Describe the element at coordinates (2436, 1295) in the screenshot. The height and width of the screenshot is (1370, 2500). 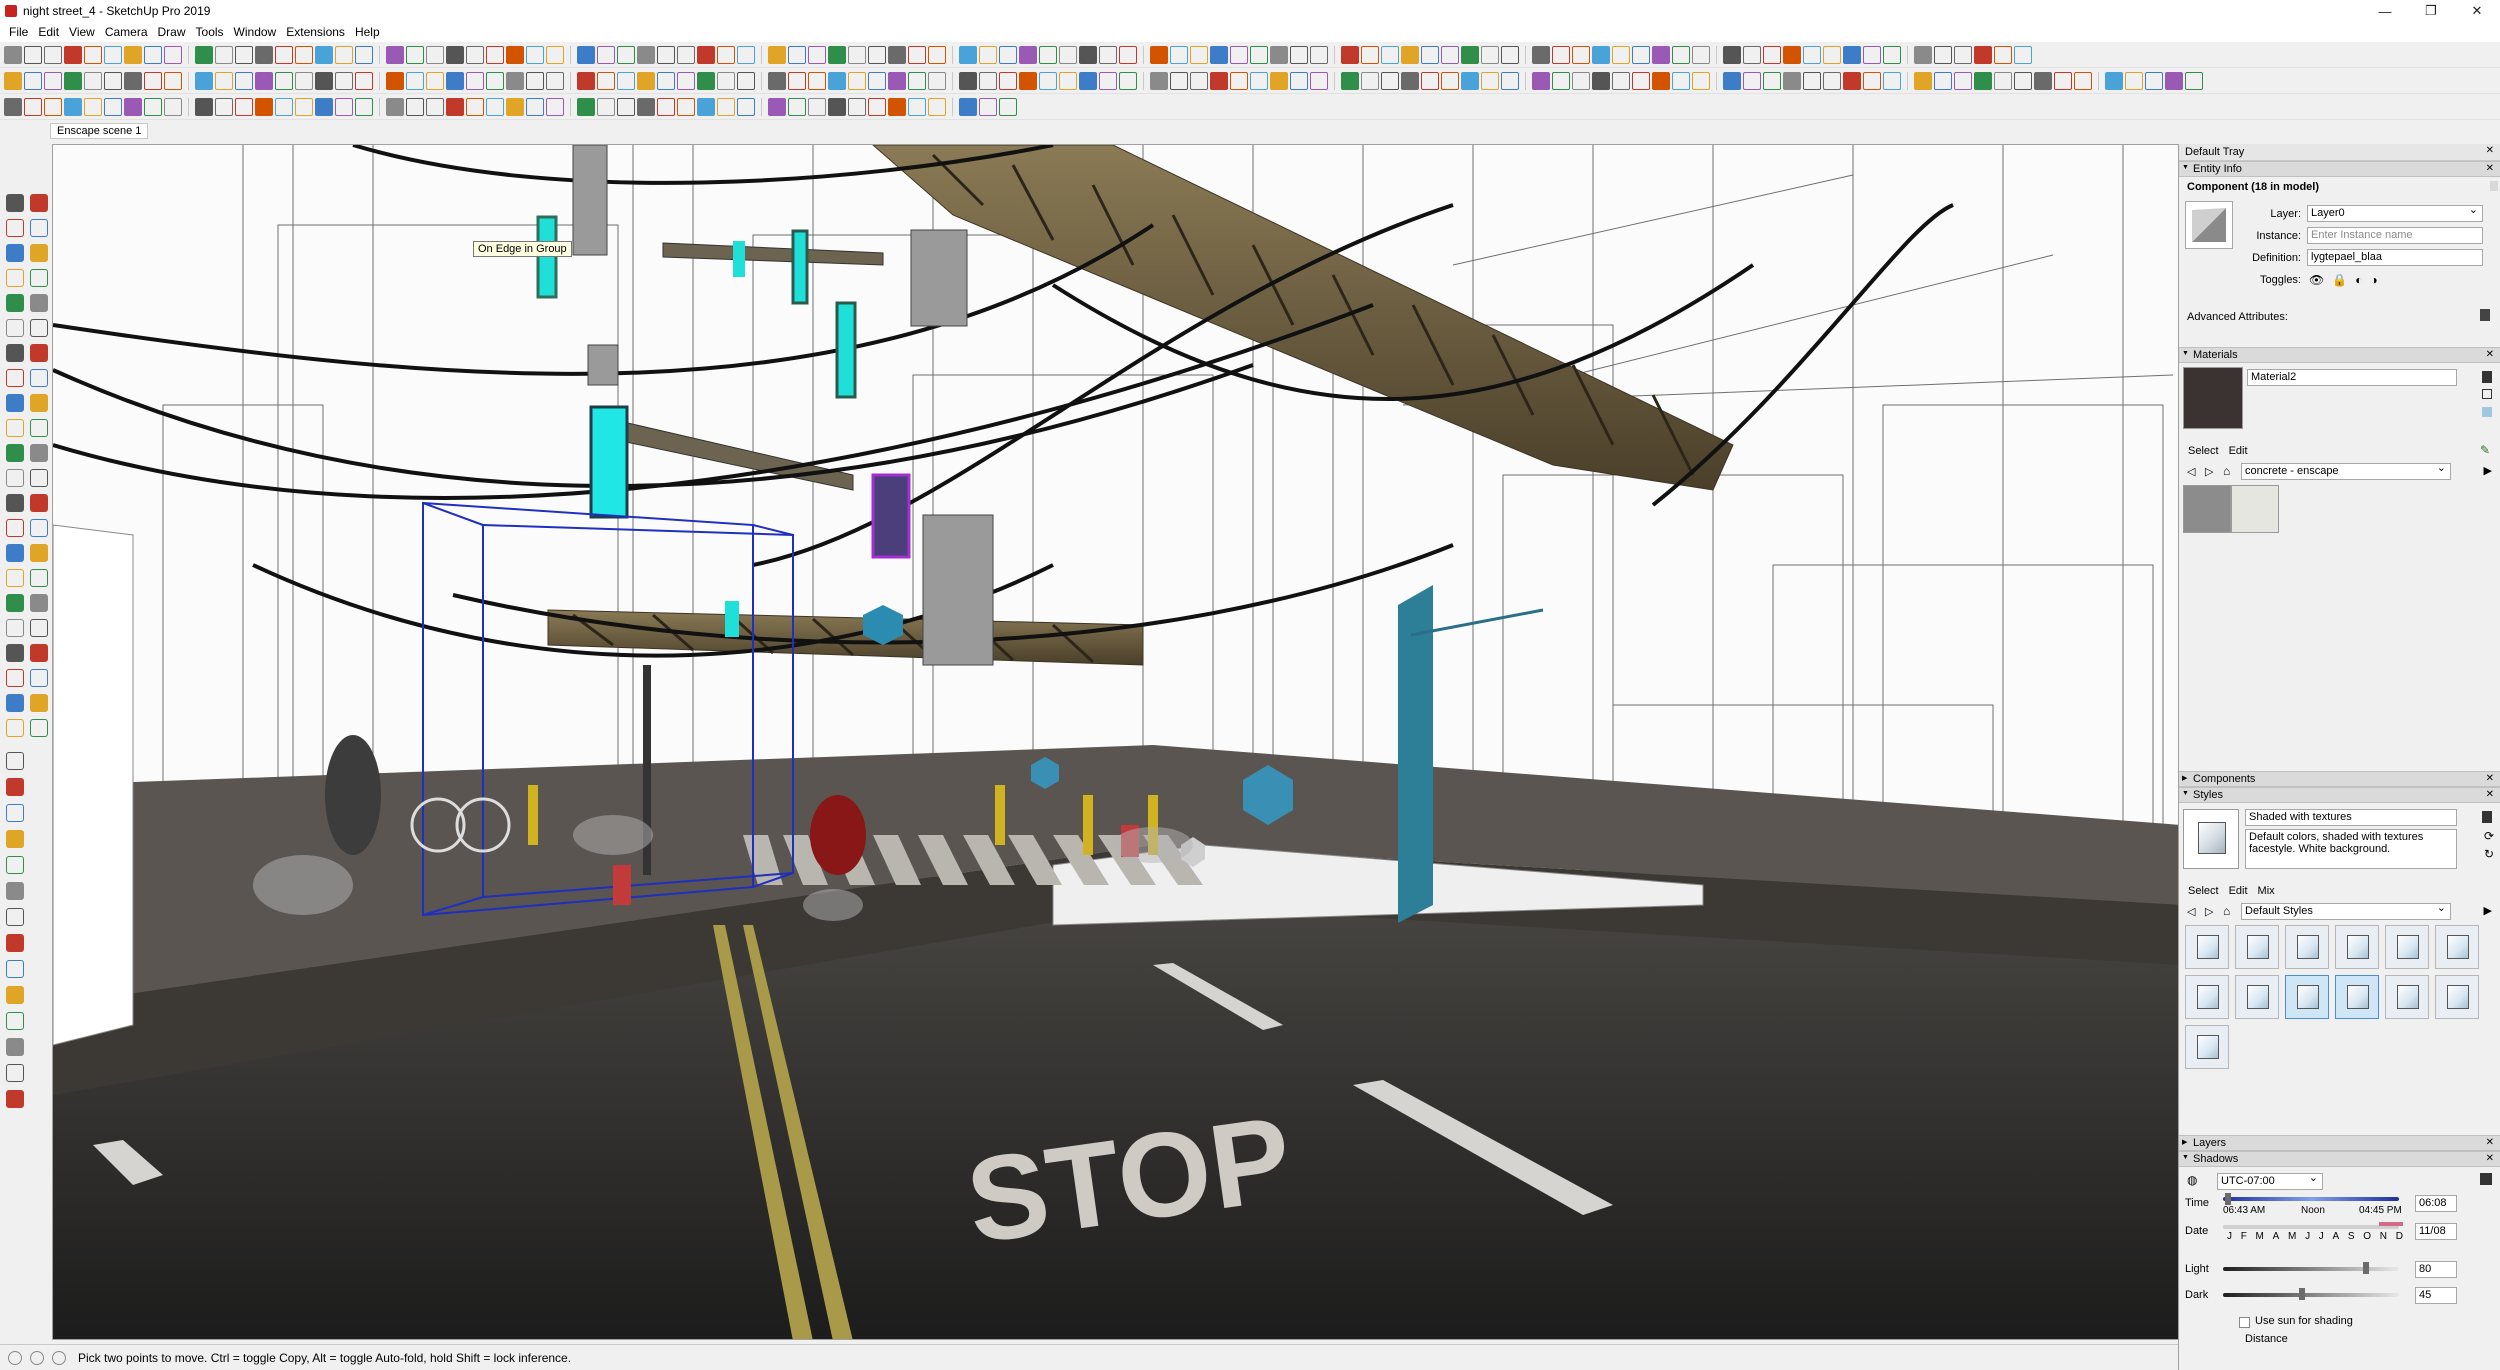
I see `dark-input: 45` at that location.